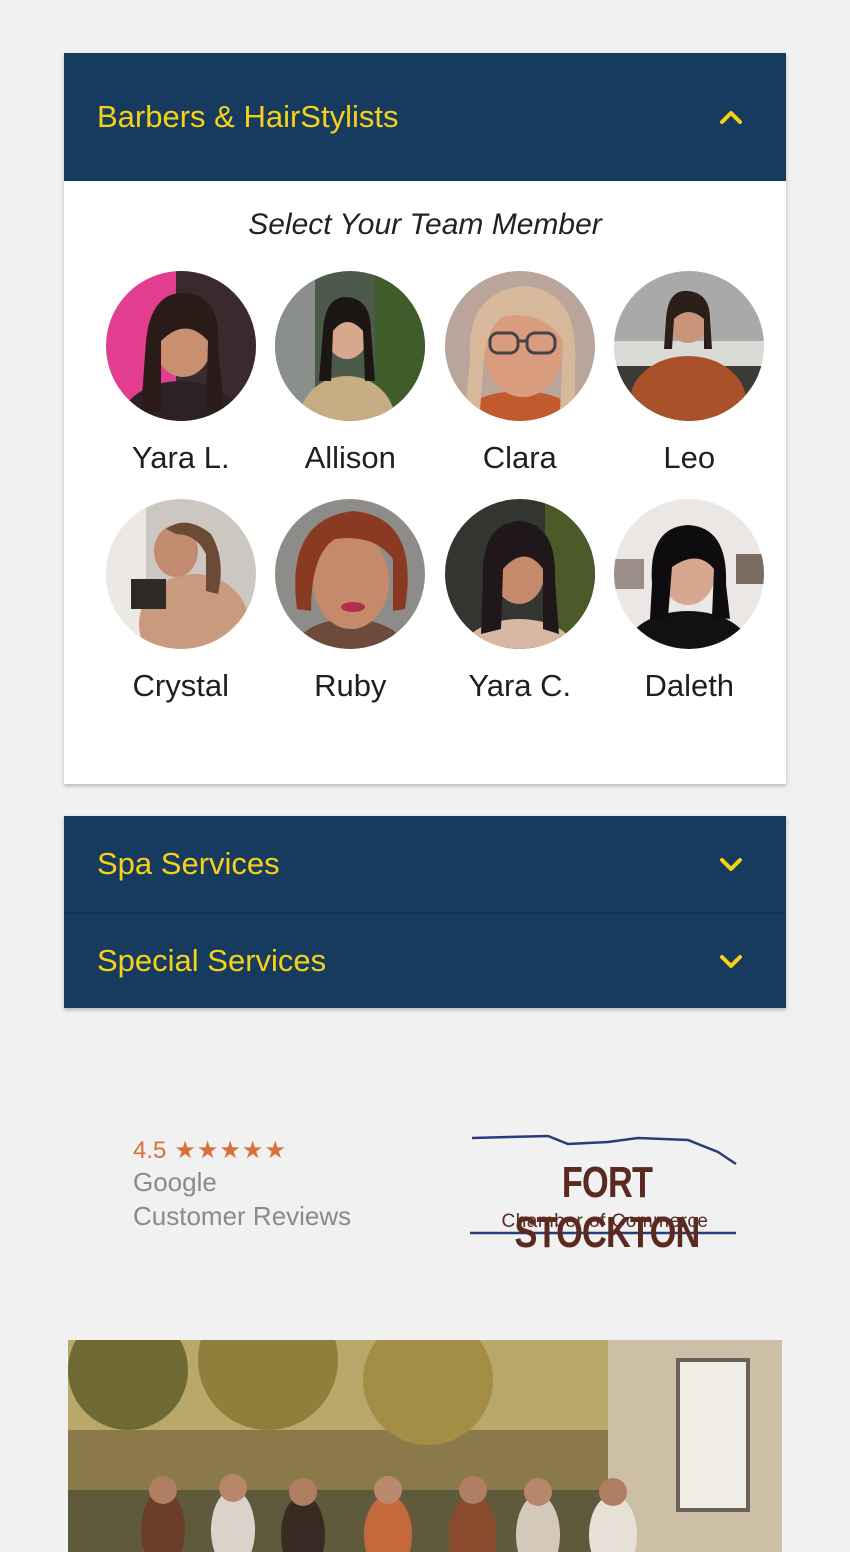 The image size is (850, 1552). I want to click on team-member-yara-c: Yara C., so click(520, 602).